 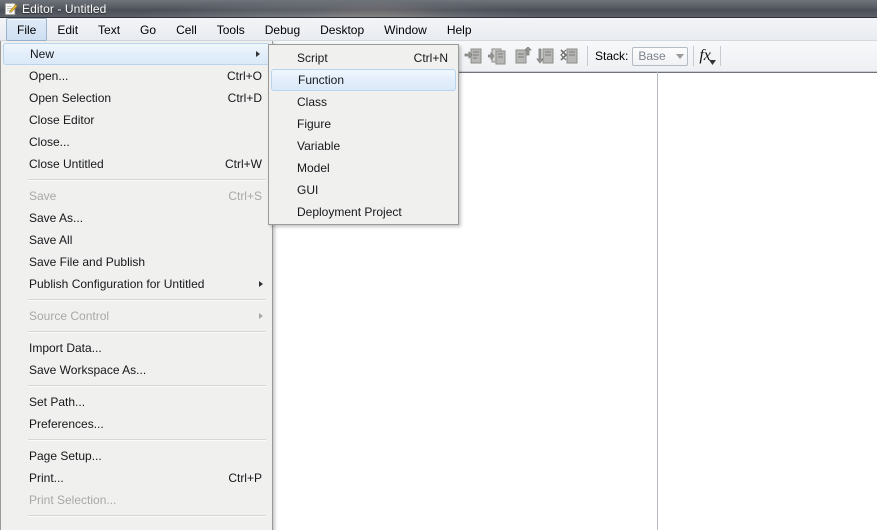 I want to click on menu-edit: Edit, so click(x=67, y=29).